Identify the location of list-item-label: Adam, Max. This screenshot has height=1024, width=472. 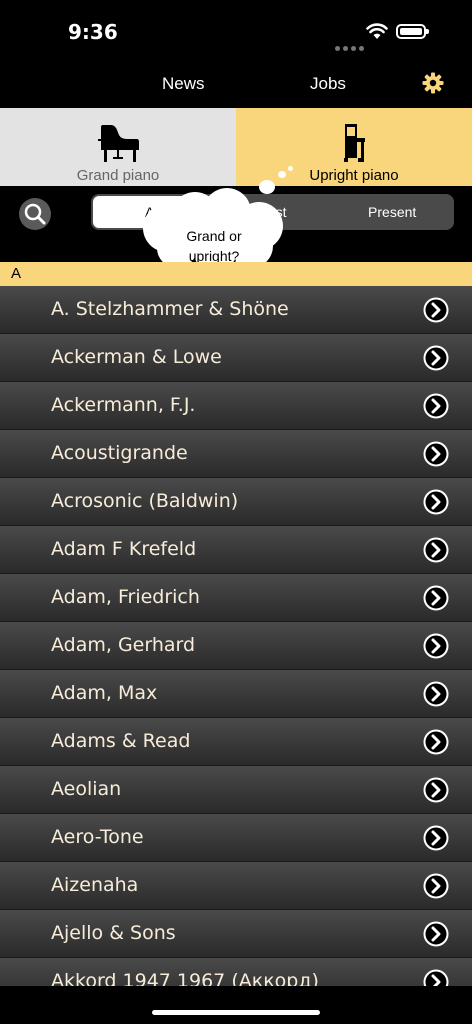
(104, 693).